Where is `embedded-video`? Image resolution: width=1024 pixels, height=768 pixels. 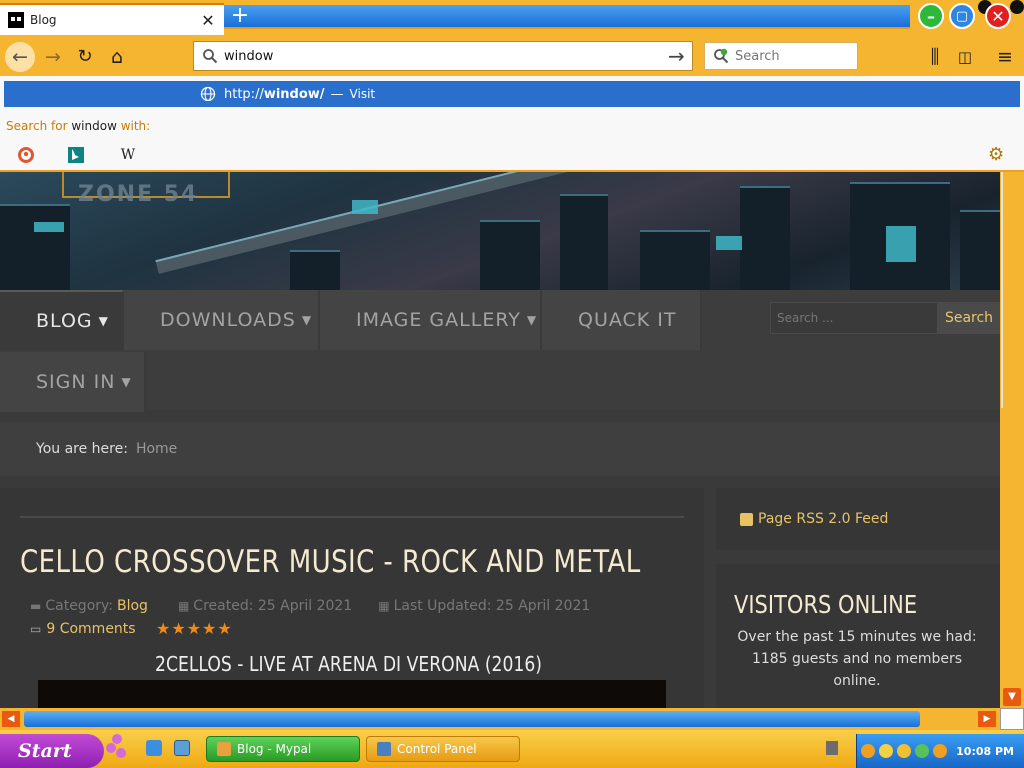 embedded-video is located at coordinates (352, 694).